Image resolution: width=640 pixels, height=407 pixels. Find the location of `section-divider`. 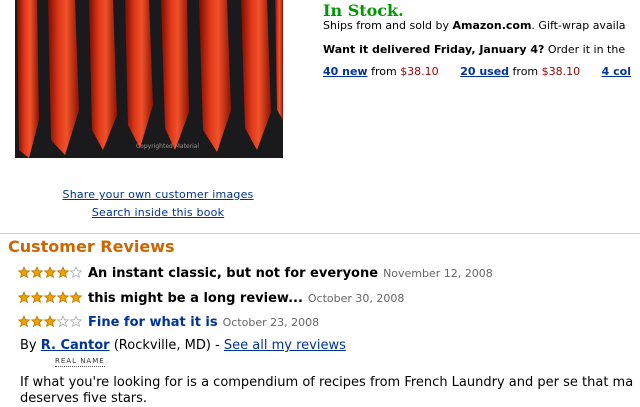

section-divider is located at coordinates (320, 233).